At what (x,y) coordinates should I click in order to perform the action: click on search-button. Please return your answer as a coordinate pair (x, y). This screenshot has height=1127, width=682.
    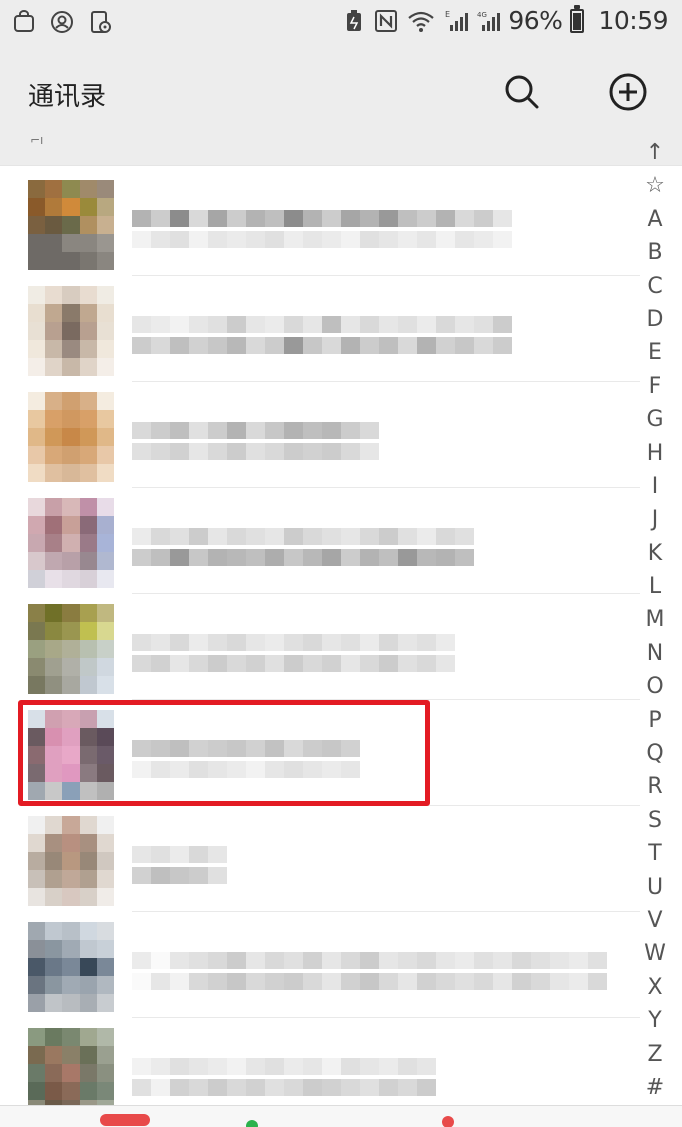
    Looking at the image, I should click on (522, 92).